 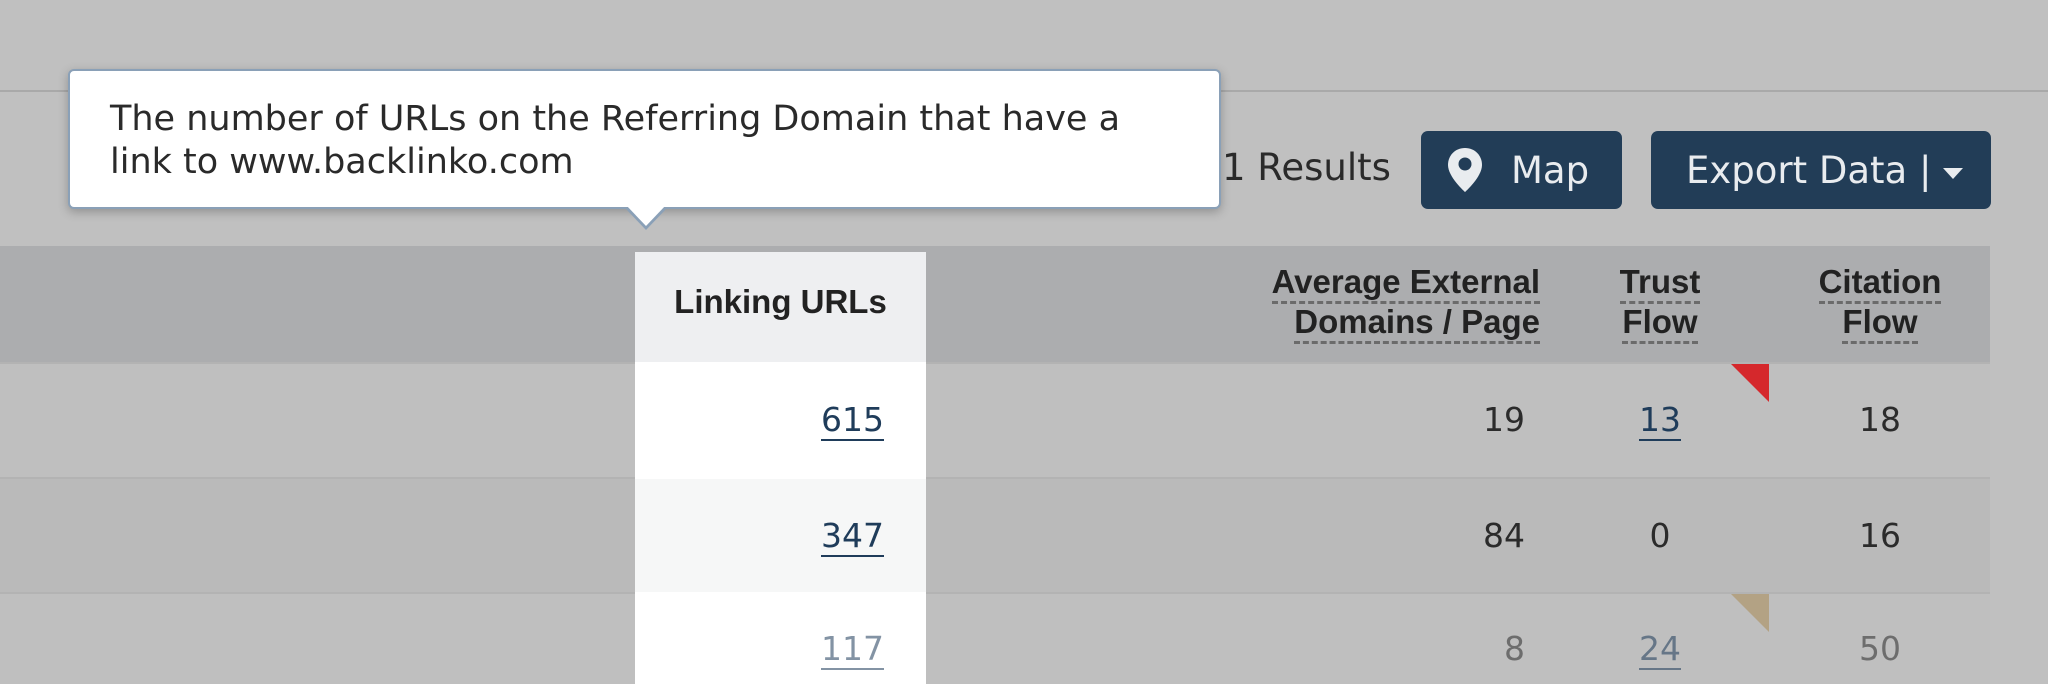 I want to click on column-header-avg-external-domains: Average External Domains / Page, so click(x=1385, y=303).